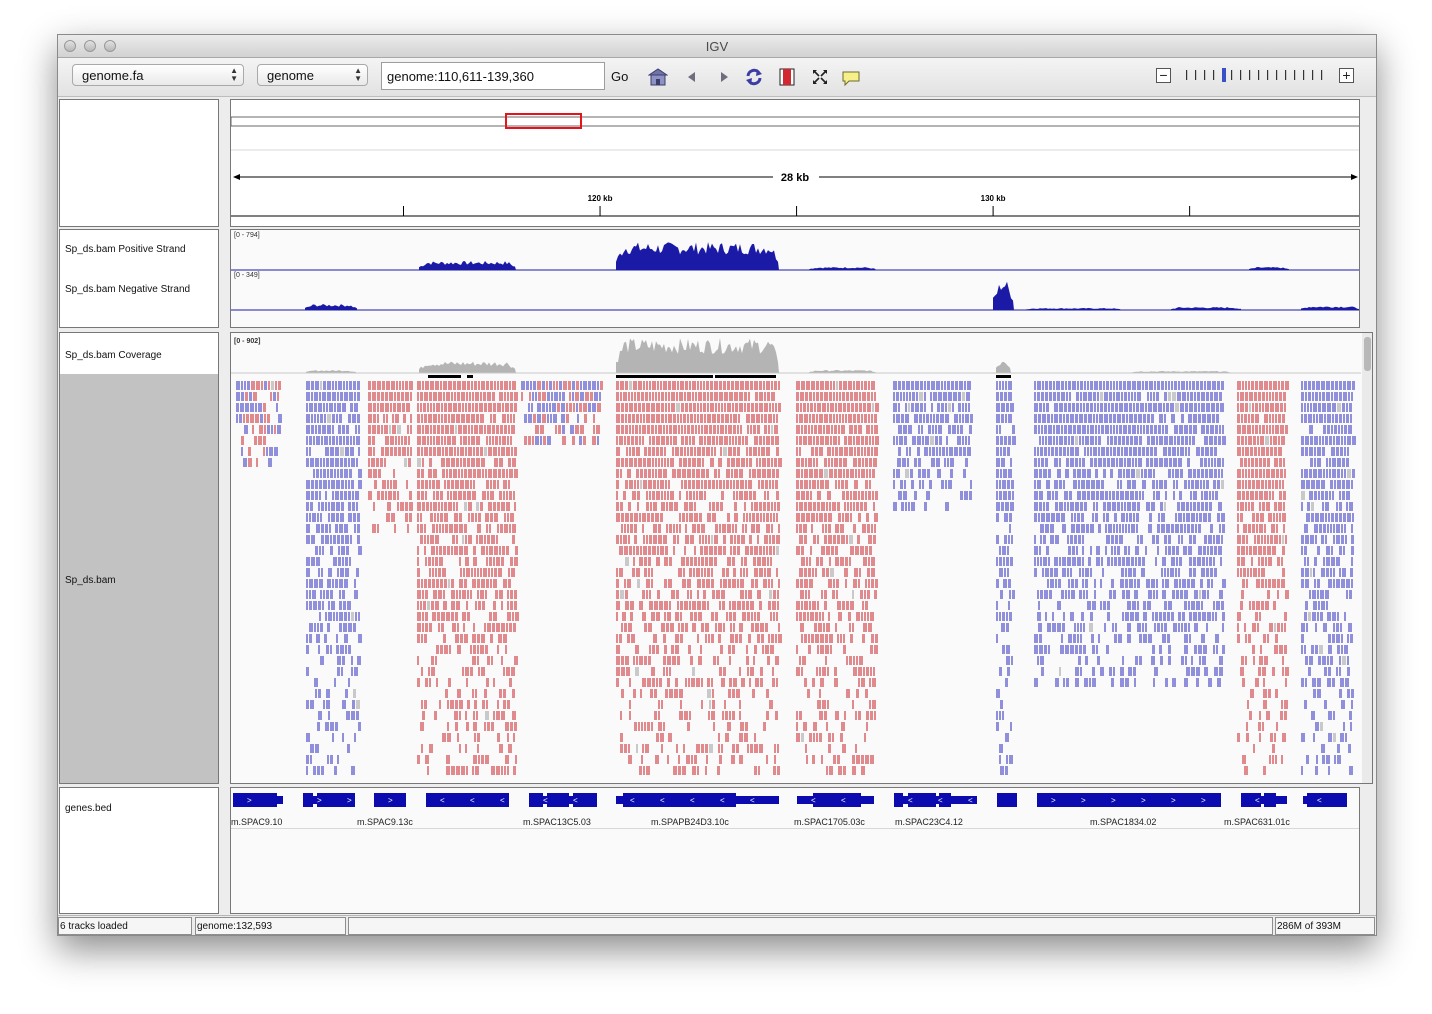 This screenshot has height=1014, width=1432. What do you see at coordinates (1003, 376) in the screenshot?
I see `coverage-marker` at bounding box center [1003, 376].